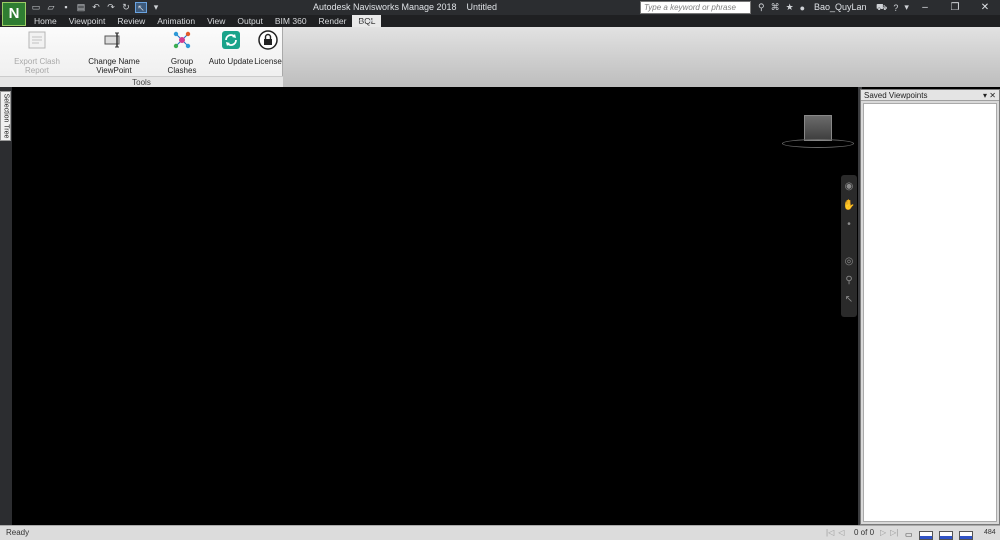 The image size is (1000, 540). I want to click on tool-label: Change Name ViewPoint, so click(114, 66).